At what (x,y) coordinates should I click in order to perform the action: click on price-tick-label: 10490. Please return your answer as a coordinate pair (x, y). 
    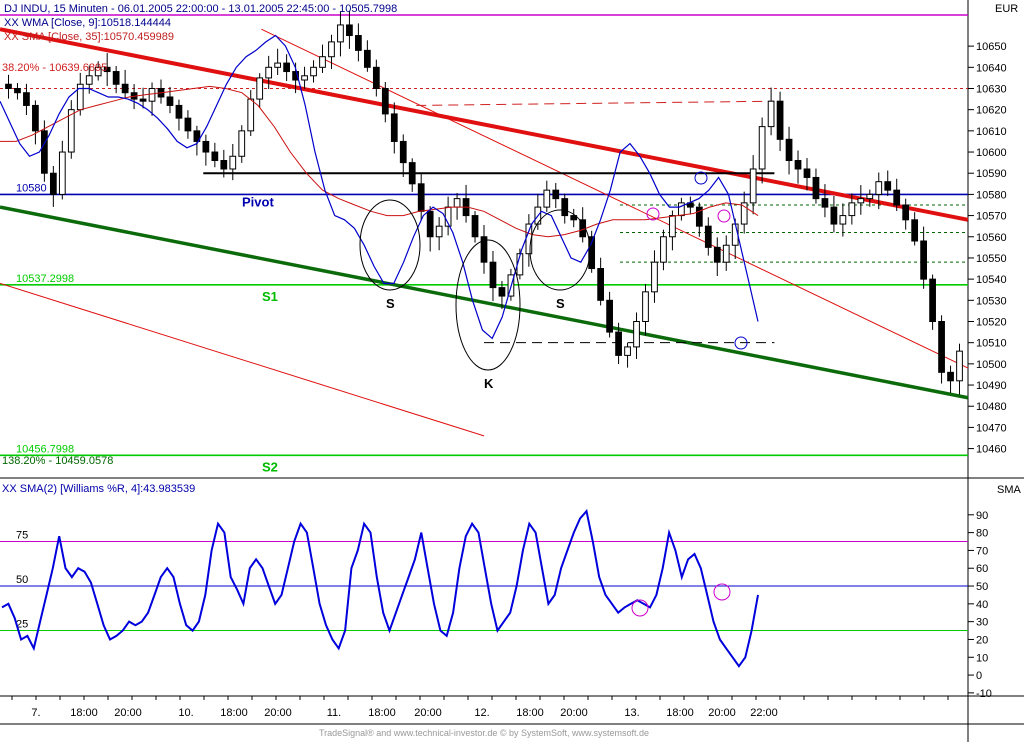
    Looking at the image, I should click on (991, 386).